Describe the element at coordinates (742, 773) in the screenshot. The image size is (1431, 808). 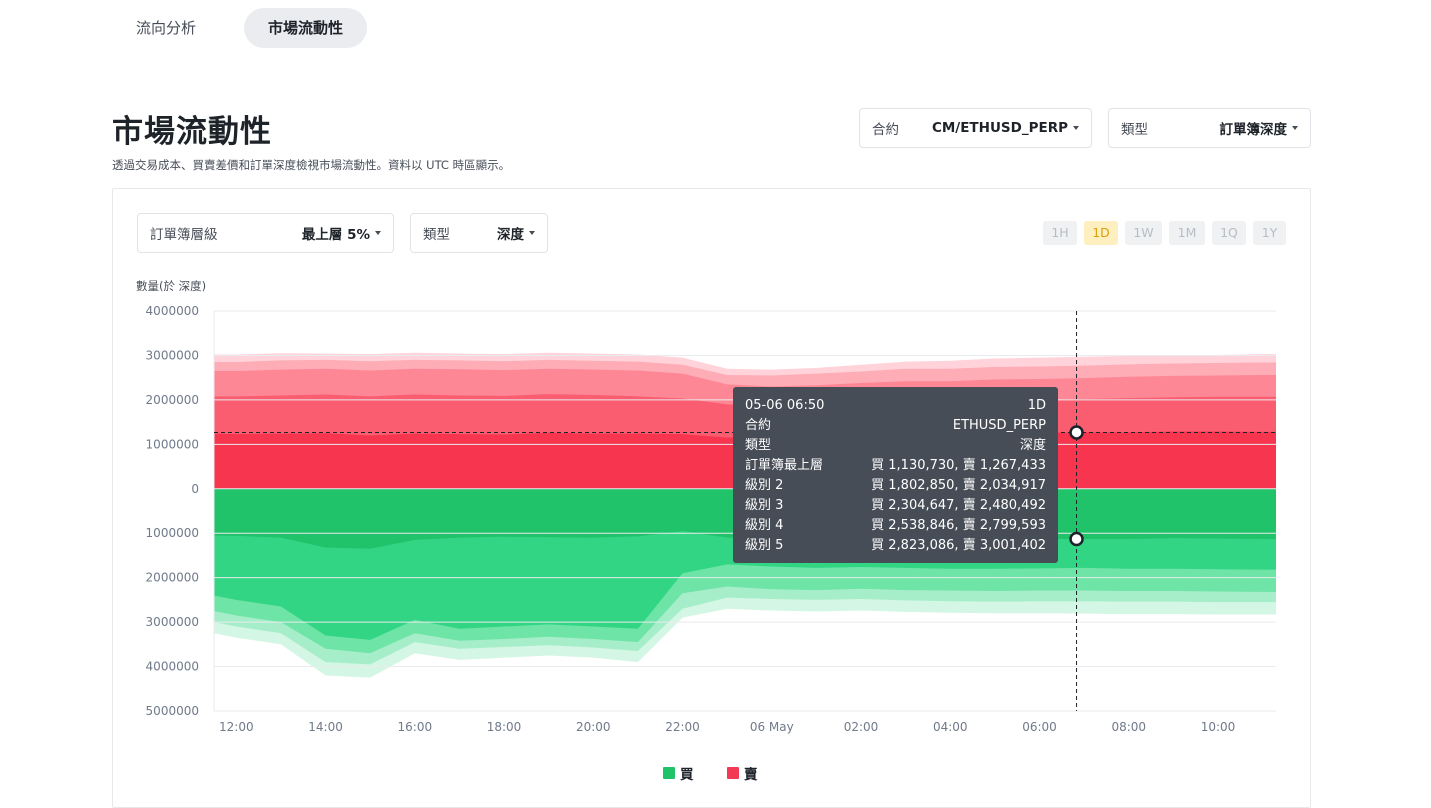
I see `legend-item-sell: 賣` at that location.